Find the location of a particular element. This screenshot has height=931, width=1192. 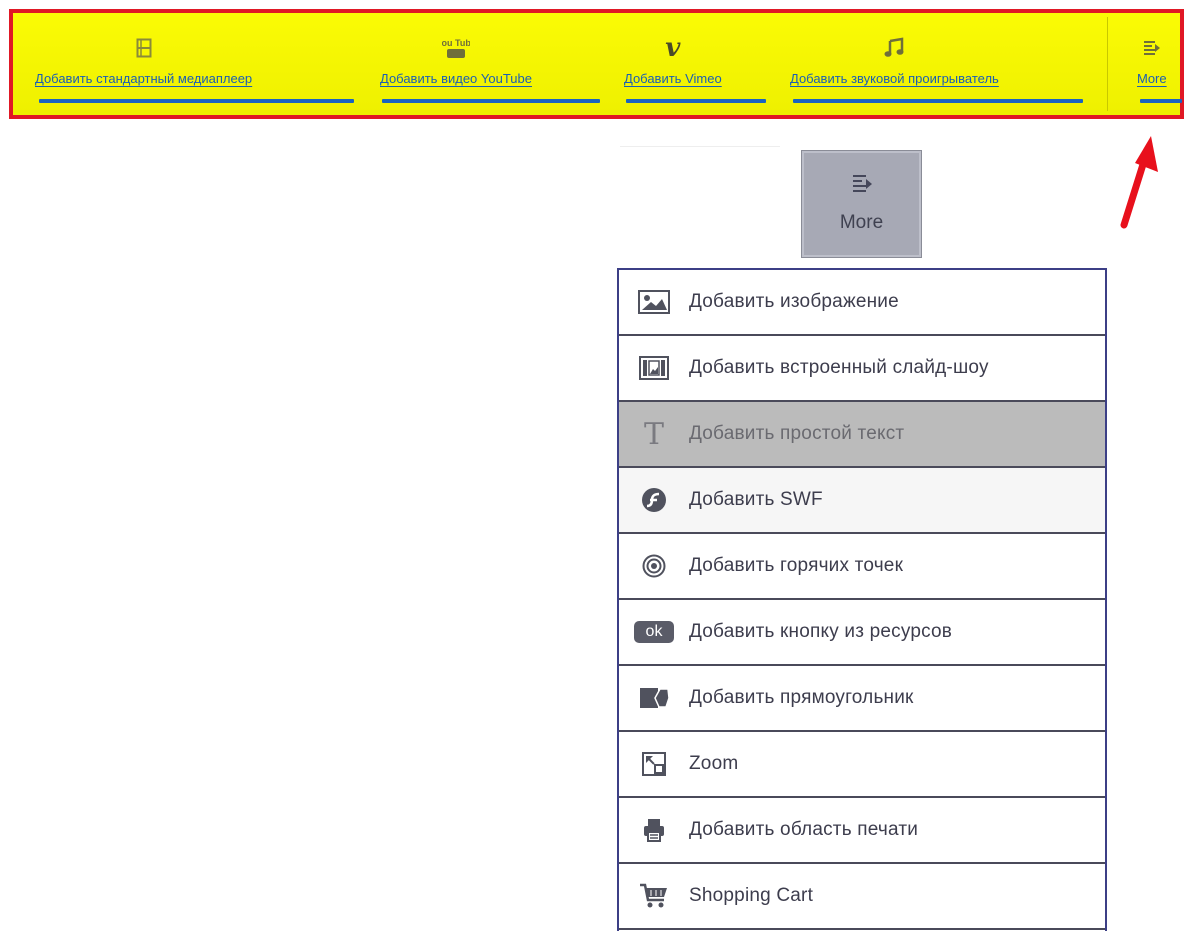

more-button: More is located at coordinates (861, 204).